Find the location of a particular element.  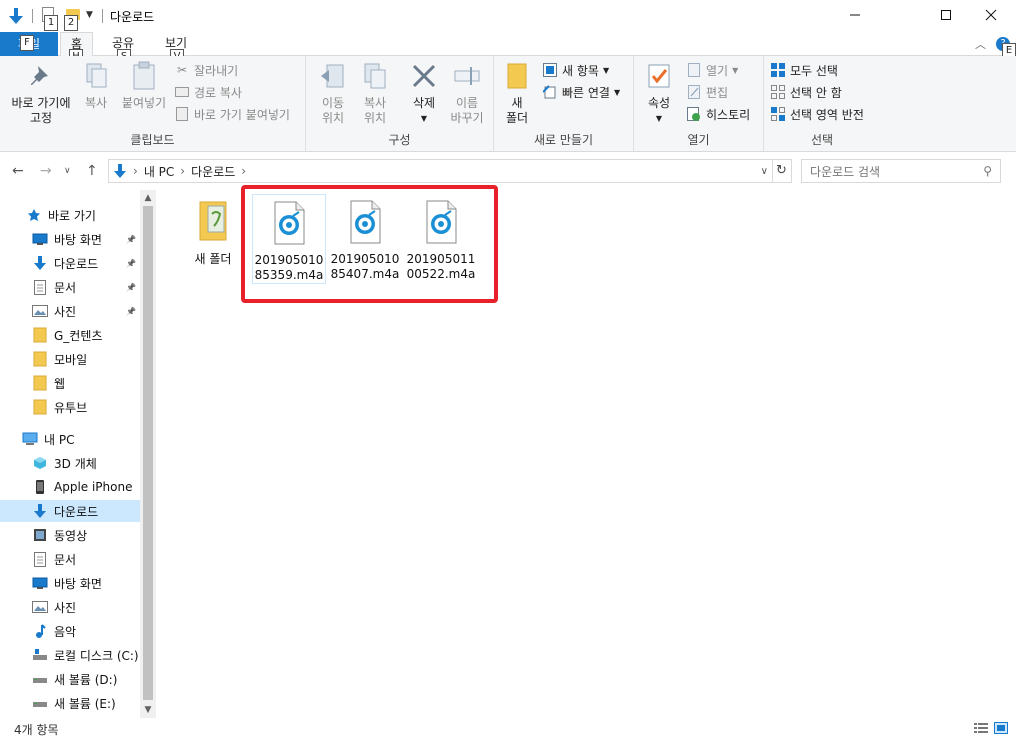

sidebar-item-quick-0: 바탕 화면 📌 is located at coordinates (70, 239).